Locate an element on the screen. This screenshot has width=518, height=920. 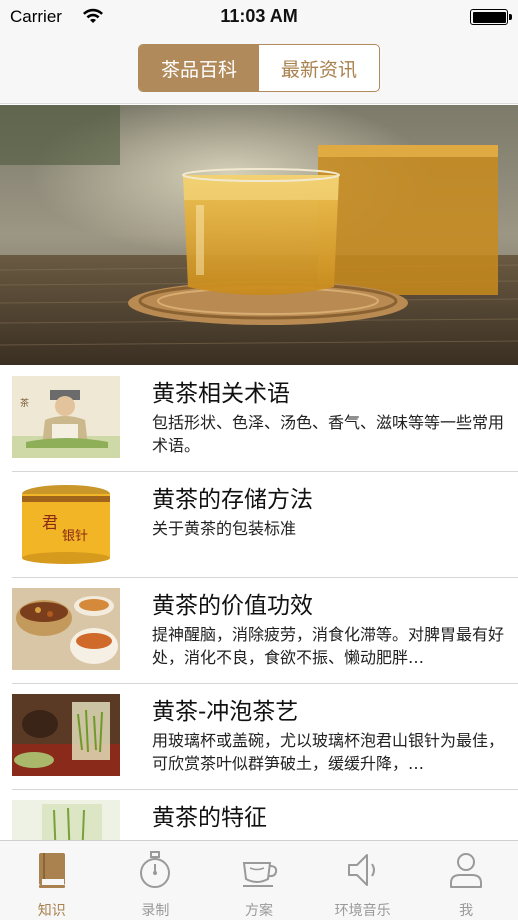
segmented-control: 茶品百科 最新资讯 is located at coordinates (259, 68).